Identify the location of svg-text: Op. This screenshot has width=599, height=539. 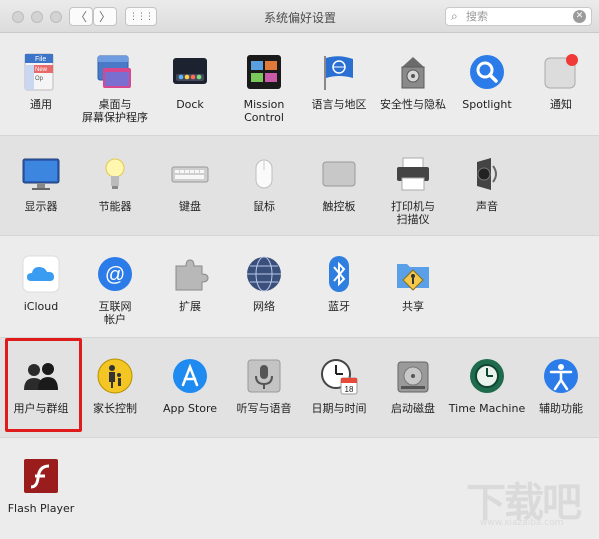
(39, 79).